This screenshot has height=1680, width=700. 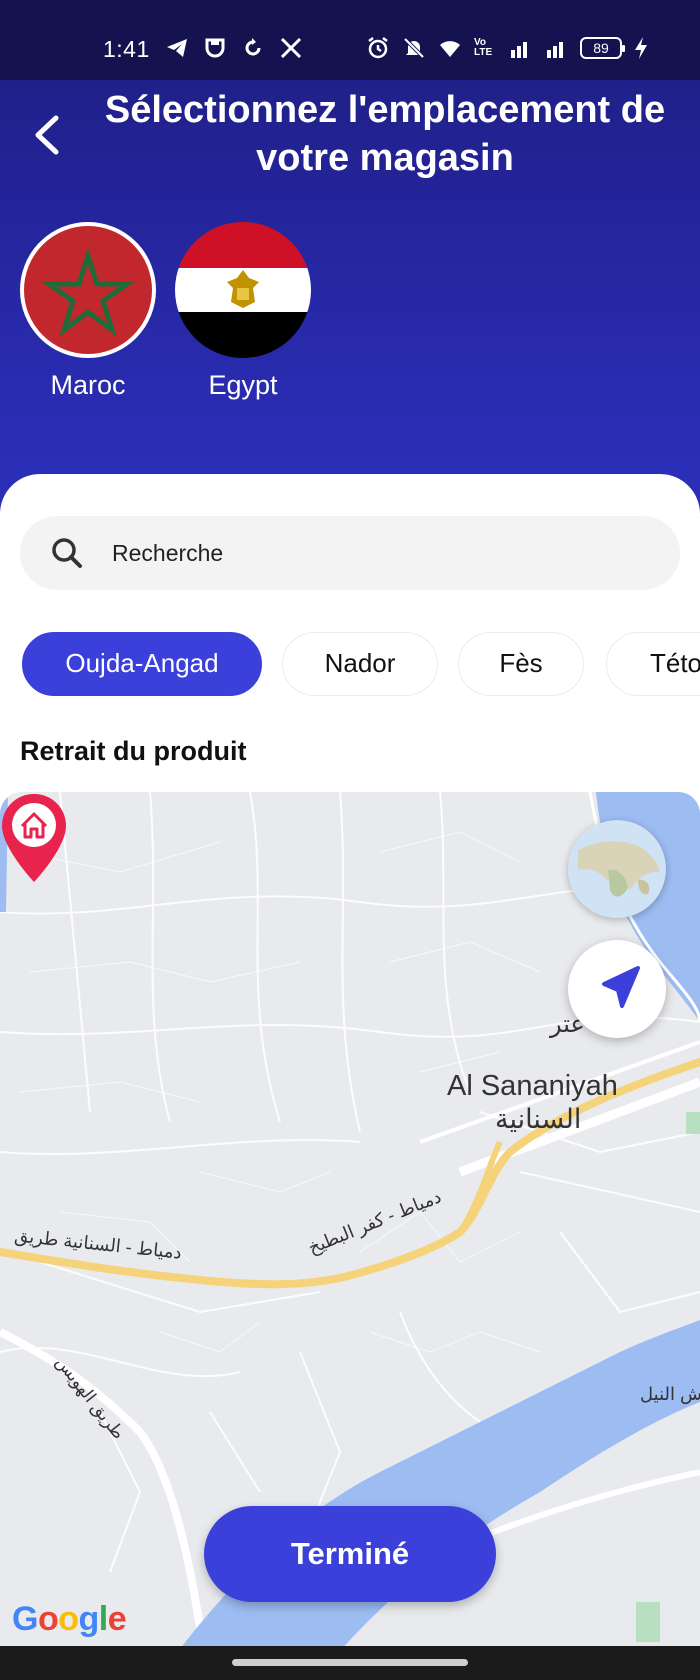 What do you see at coordinates (215, 48) in the screenshot?
I see `shield-app-icon` at bounding box center [215, 48].